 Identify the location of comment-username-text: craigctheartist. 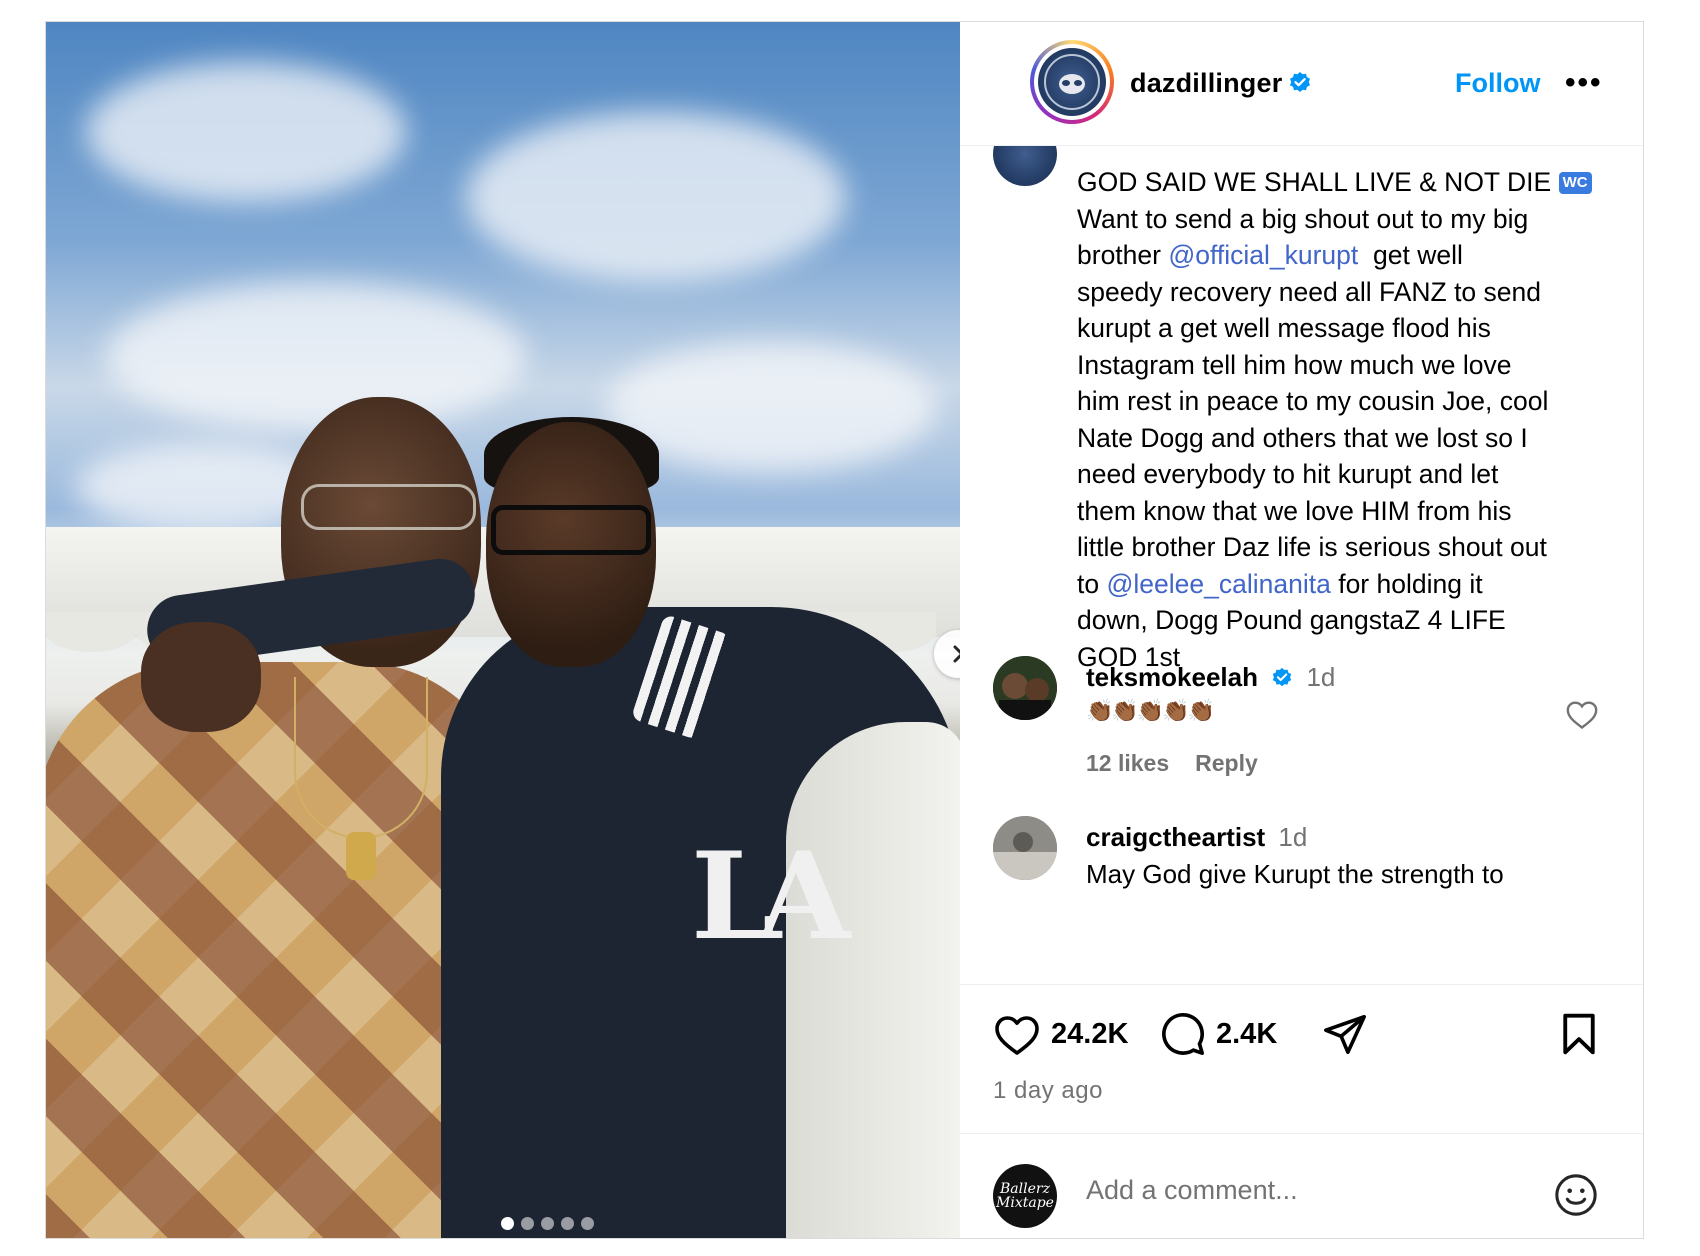
(1175, 837).